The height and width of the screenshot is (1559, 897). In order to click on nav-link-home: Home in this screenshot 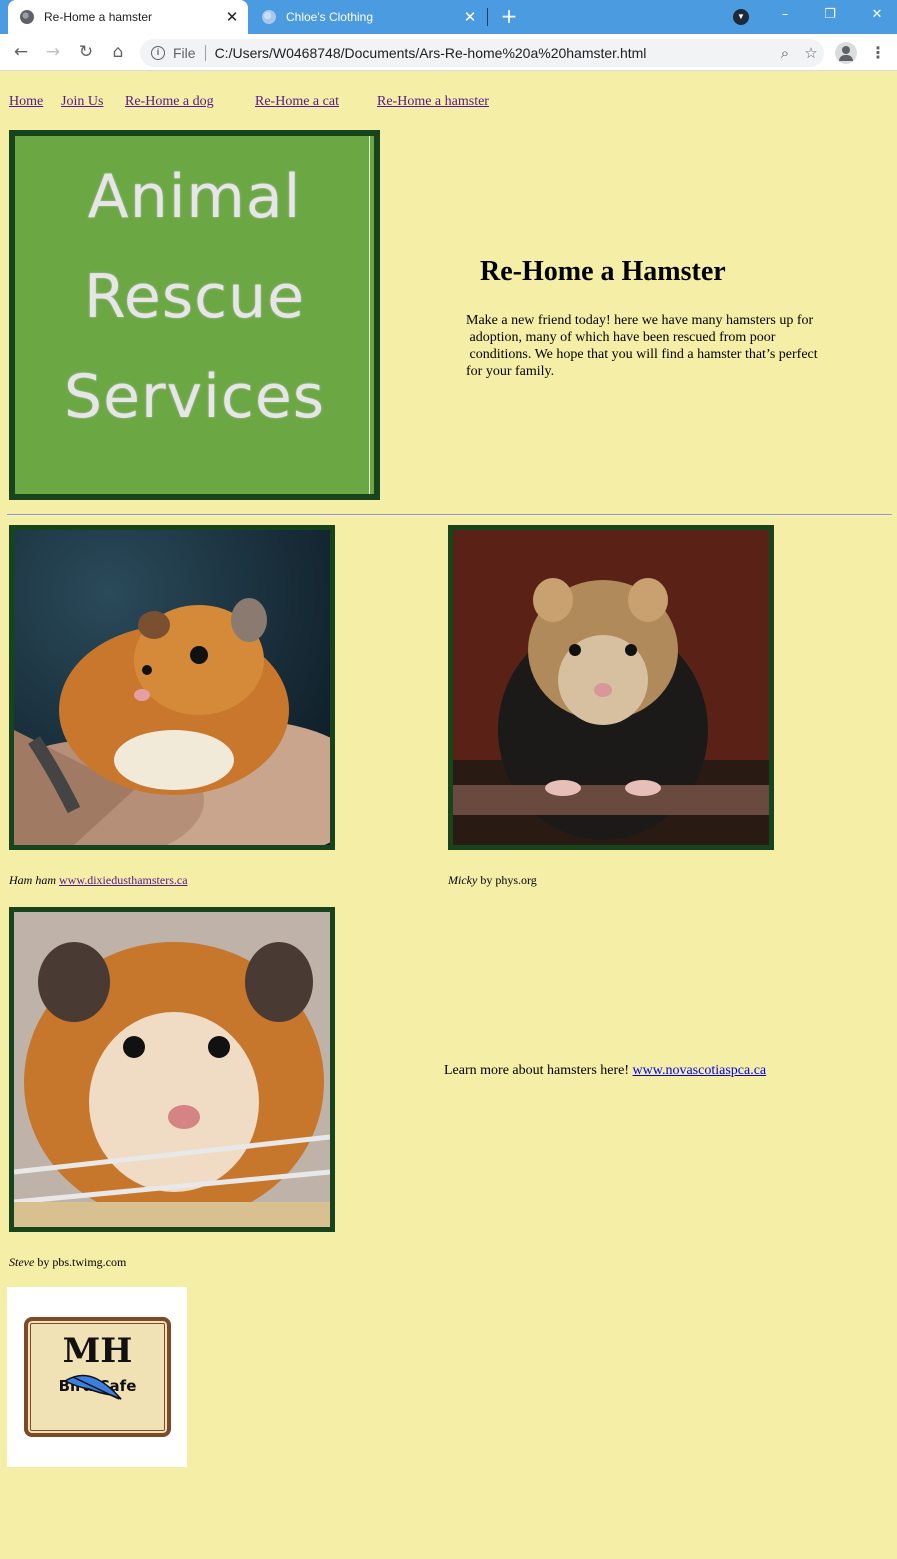, I will do `click(26, 102)`.